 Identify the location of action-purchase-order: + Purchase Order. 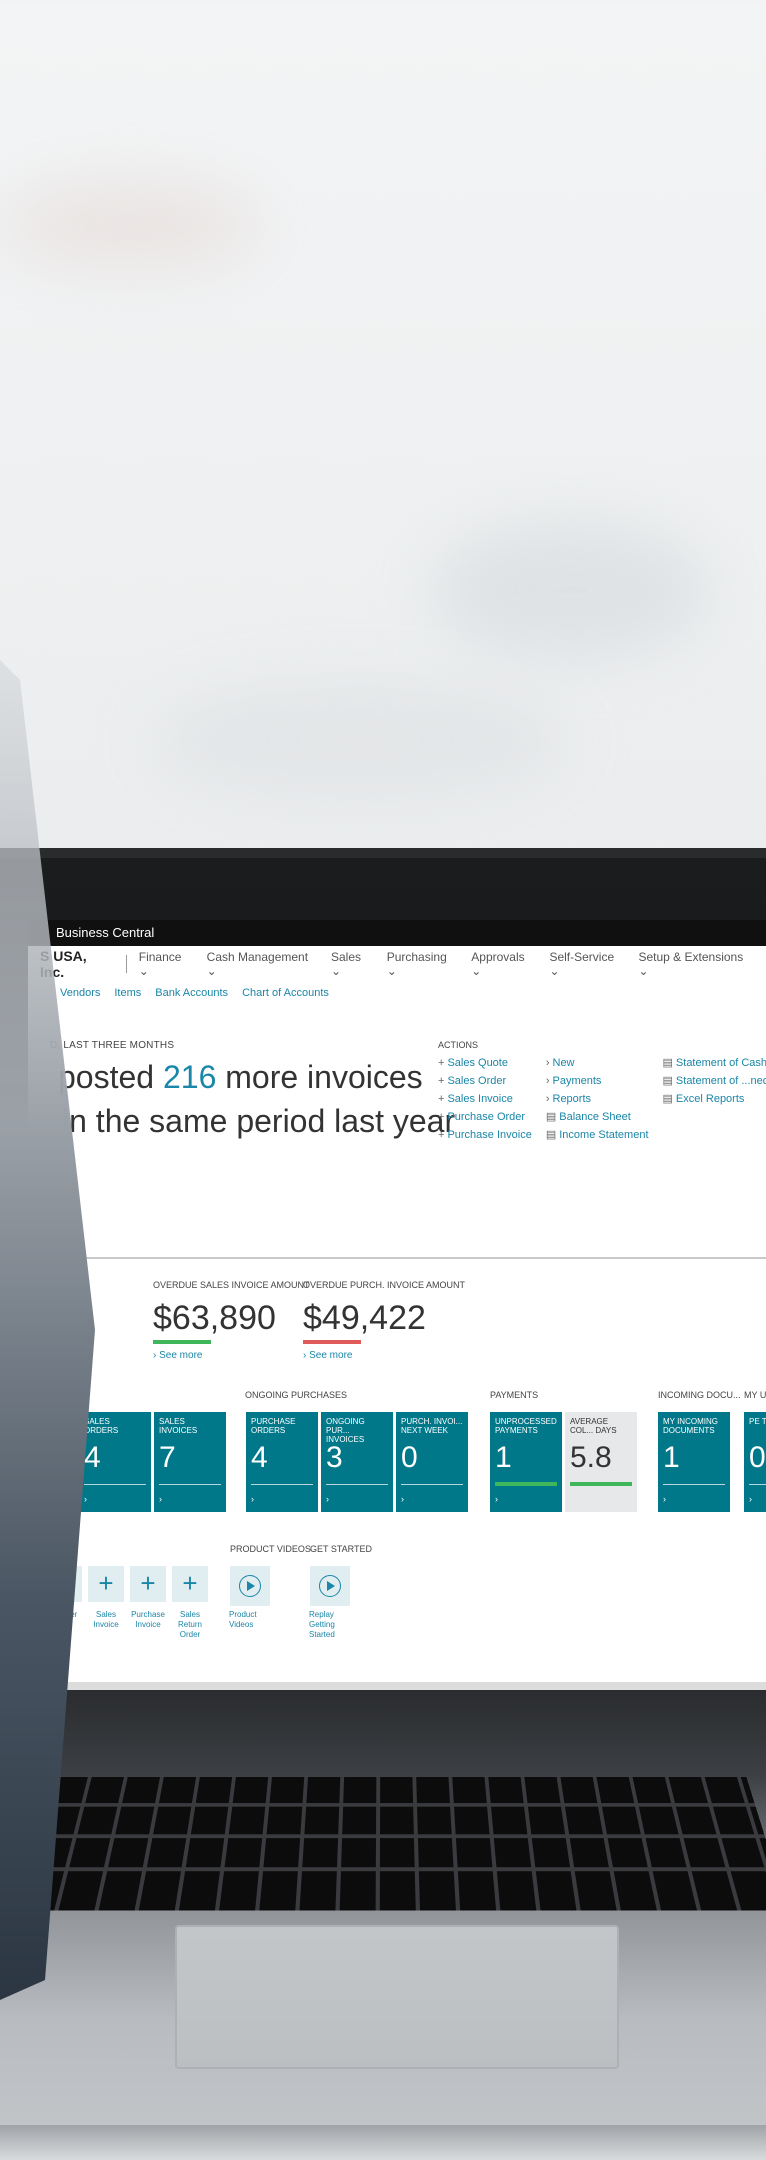
(485, 1117).